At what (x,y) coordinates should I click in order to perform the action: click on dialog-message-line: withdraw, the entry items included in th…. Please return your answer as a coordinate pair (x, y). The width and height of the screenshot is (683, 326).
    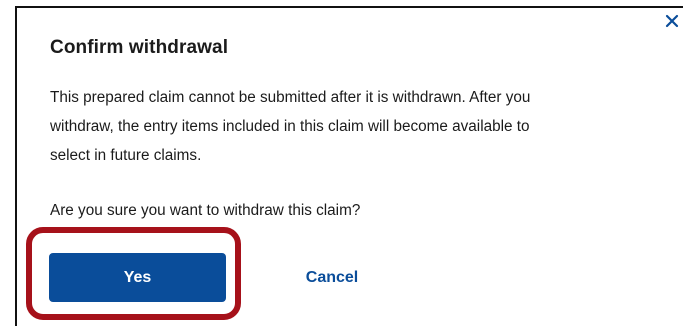
    Looking at the image, I should click on (290, 126).